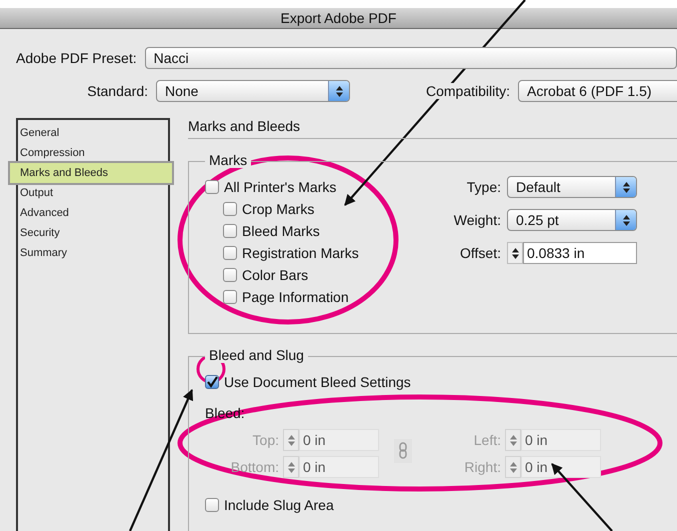  What do you see at coordinates (254, 467) in the screenshot?
I see `field-label: Bottom:` at bounding box center [254, 467].